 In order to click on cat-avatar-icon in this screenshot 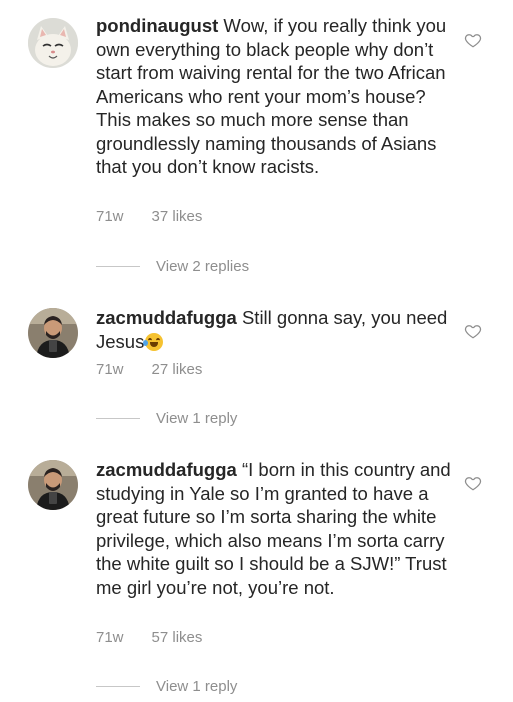, I will do `click(53, 43)`.